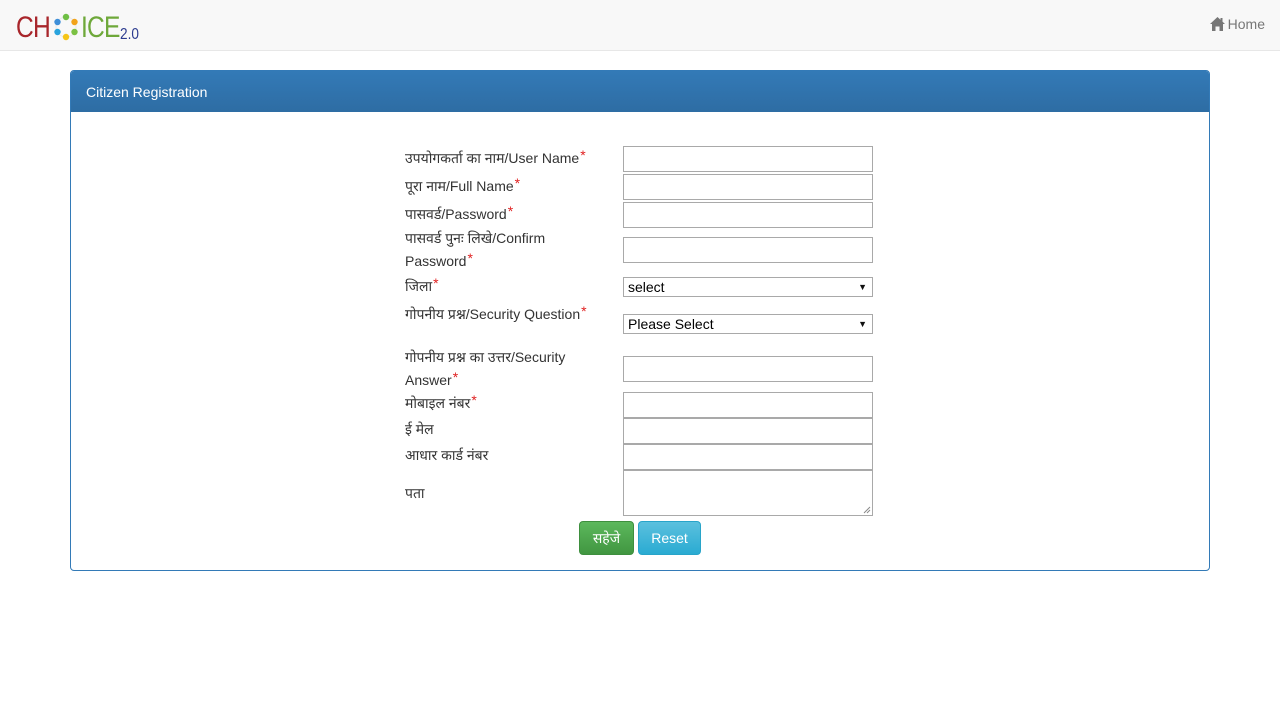 This screenshot has width=1280, height=720. What do you see at coordinates (748, 287) in the screenshot?
I see `district-select: select ▼` at bounding box center [748, 287].